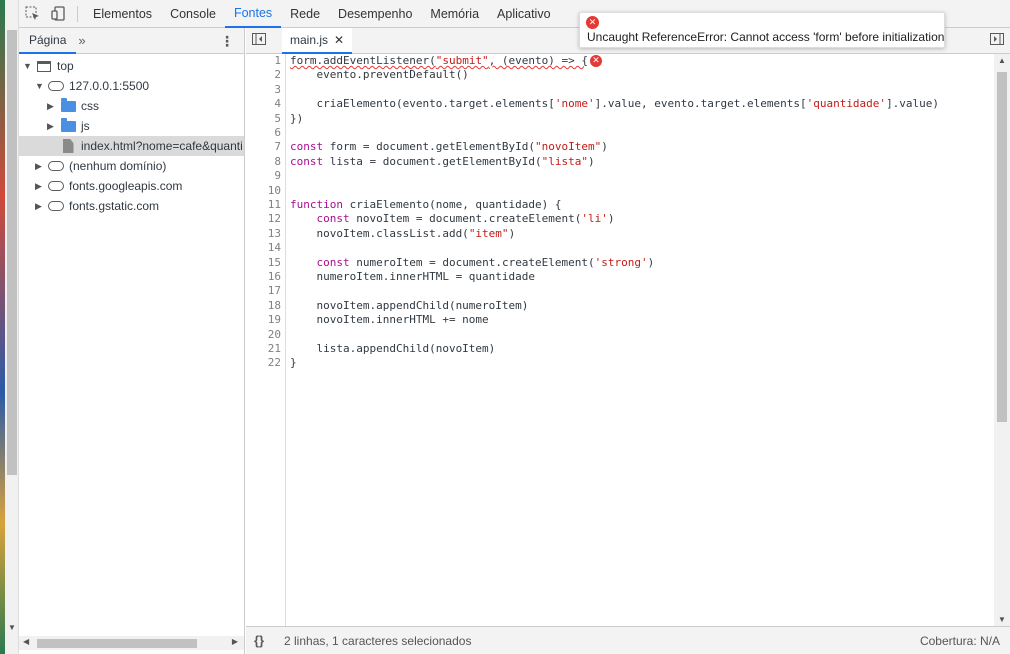 This screenshot has width=1010, height=654. Describe the element at coordinates (274, 263) in the screenshot. I see `line-number: 15` at that location.